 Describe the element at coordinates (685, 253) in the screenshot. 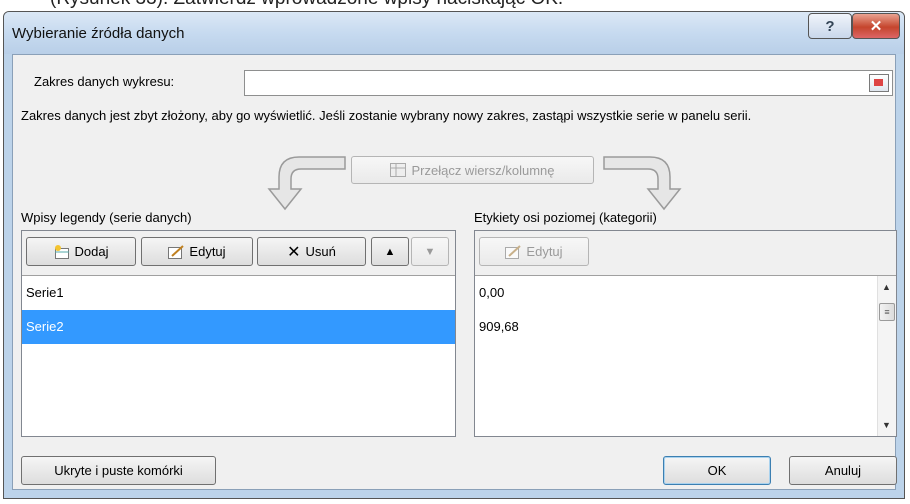

I see `axis-toolbar: Edytuj` at that location.